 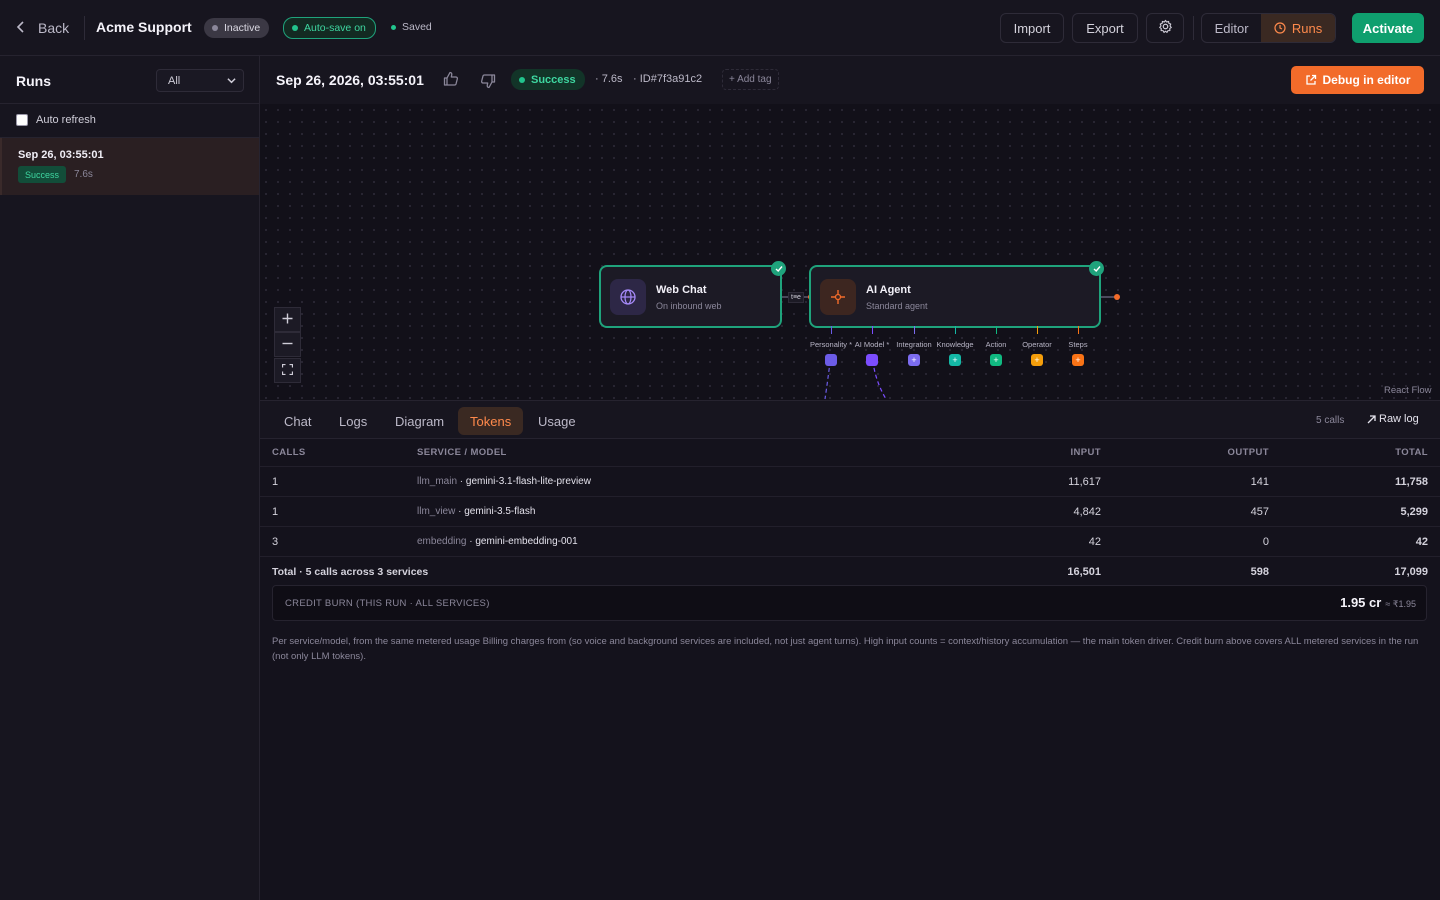 I want to click on chevron-left-icon, so click(x=23, y=28).